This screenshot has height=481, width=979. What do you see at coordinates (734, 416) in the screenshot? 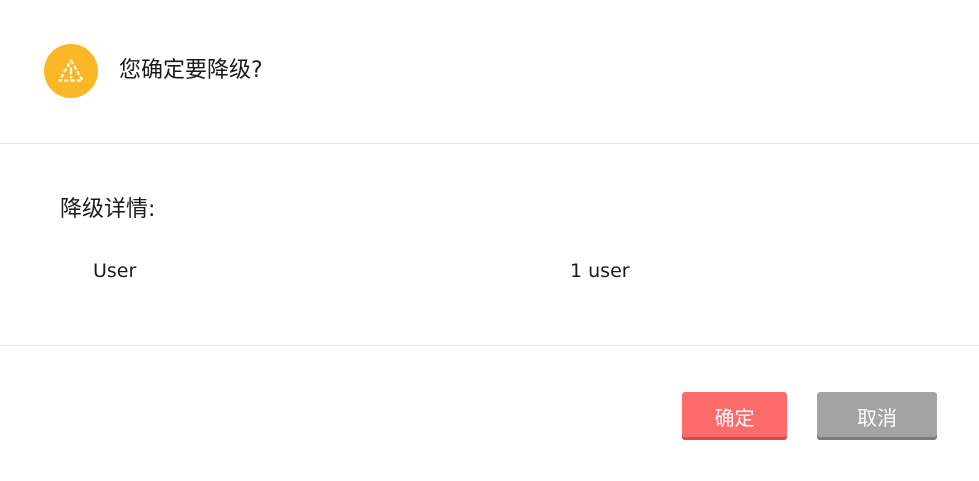
I see `confirm-button: 确定` at bounding box center [734, 416].